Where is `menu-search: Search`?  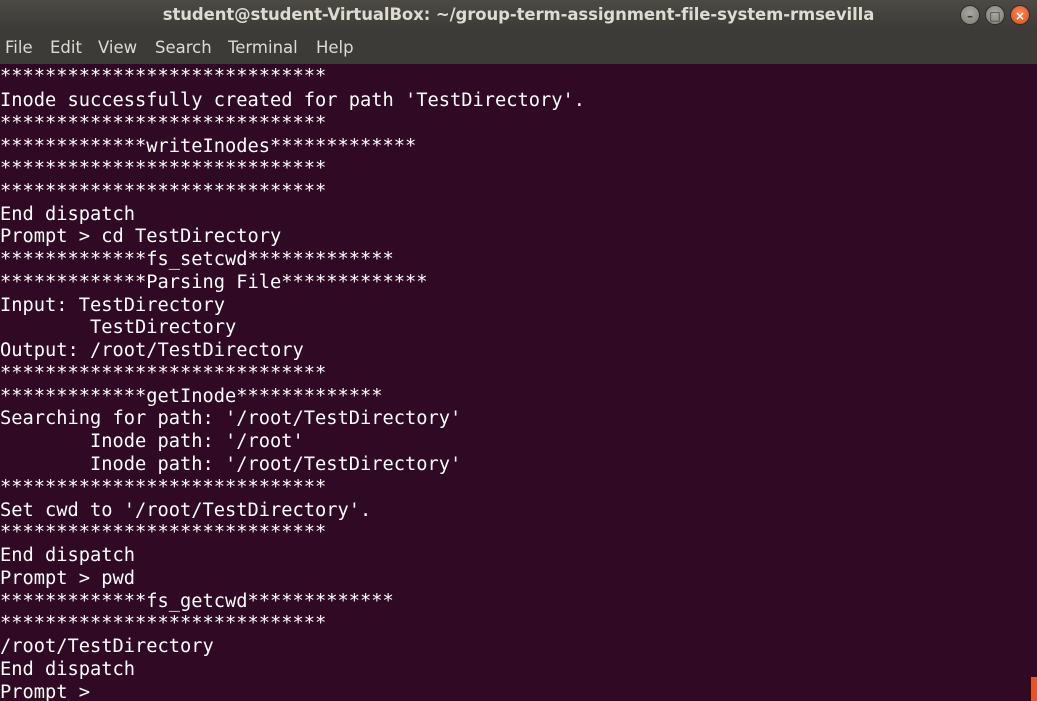 menu-search: Search is located at coordinates (183, 48).